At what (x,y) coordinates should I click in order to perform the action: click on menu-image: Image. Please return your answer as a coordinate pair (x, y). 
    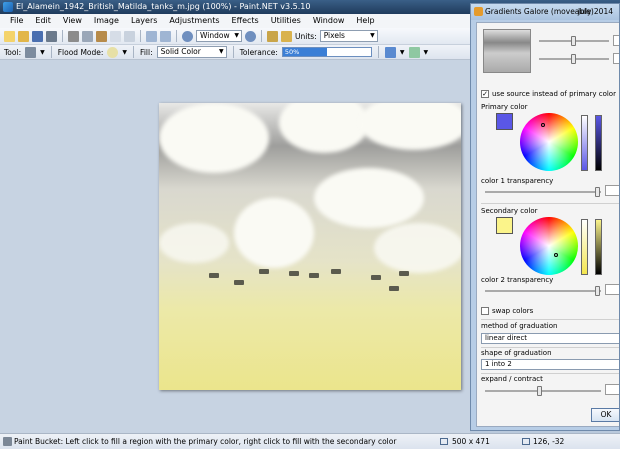
    Looking at the image, I should click on (106, 21).